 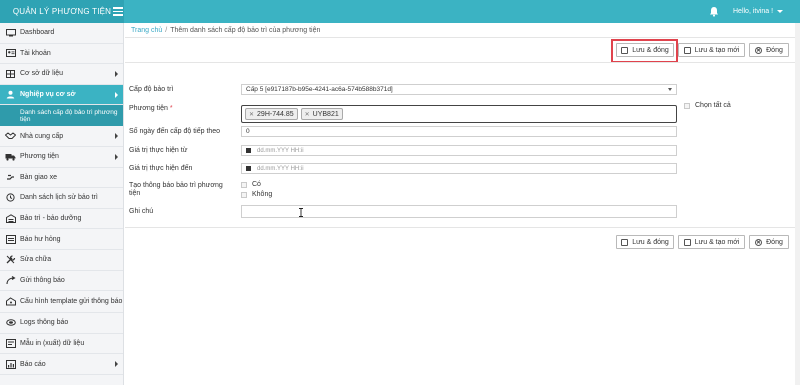 What do you see at coordinates (774, 242) in the screenshot?
I see `close-label: Đóng` at bounding box center [774, 242].